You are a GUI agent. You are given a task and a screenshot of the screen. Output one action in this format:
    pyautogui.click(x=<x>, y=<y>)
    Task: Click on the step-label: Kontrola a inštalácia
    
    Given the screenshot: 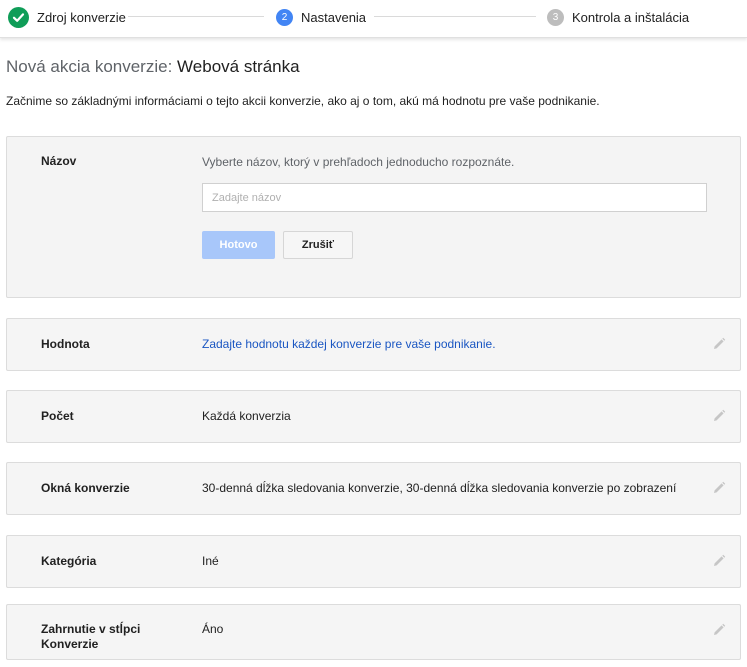 What is the action you would take?
    pyautogui.click(x=631, y=17)
    